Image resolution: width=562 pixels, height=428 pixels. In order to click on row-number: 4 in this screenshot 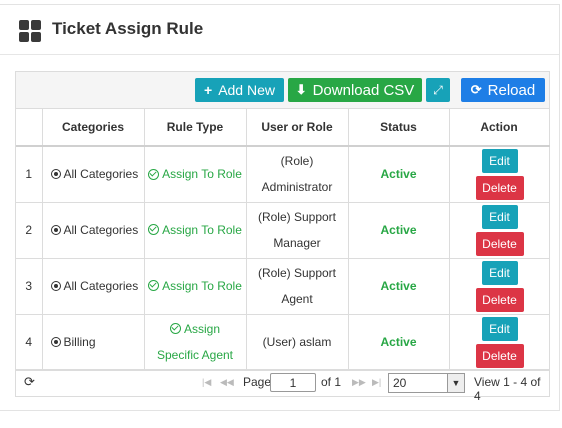, I will do `click(29, 342)`.